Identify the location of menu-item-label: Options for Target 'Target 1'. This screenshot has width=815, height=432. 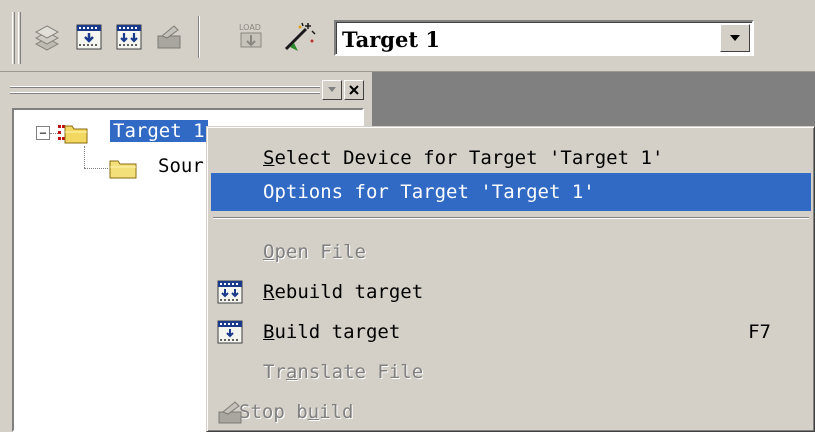
(429, 192).